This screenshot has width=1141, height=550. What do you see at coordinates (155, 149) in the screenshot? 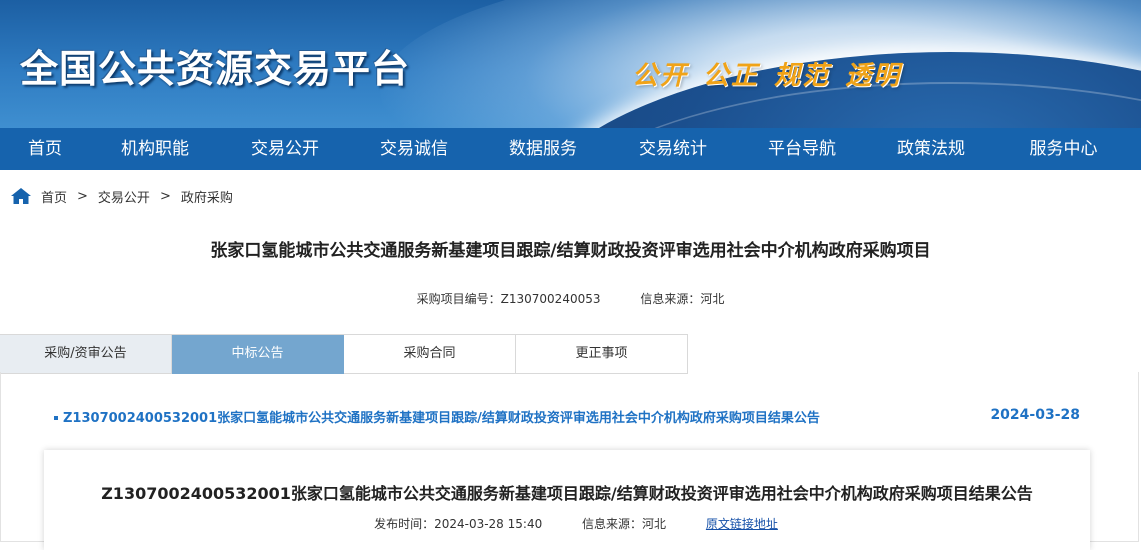
I see `nav-item-functions: 机构职能` at bounding box center [155, 149].